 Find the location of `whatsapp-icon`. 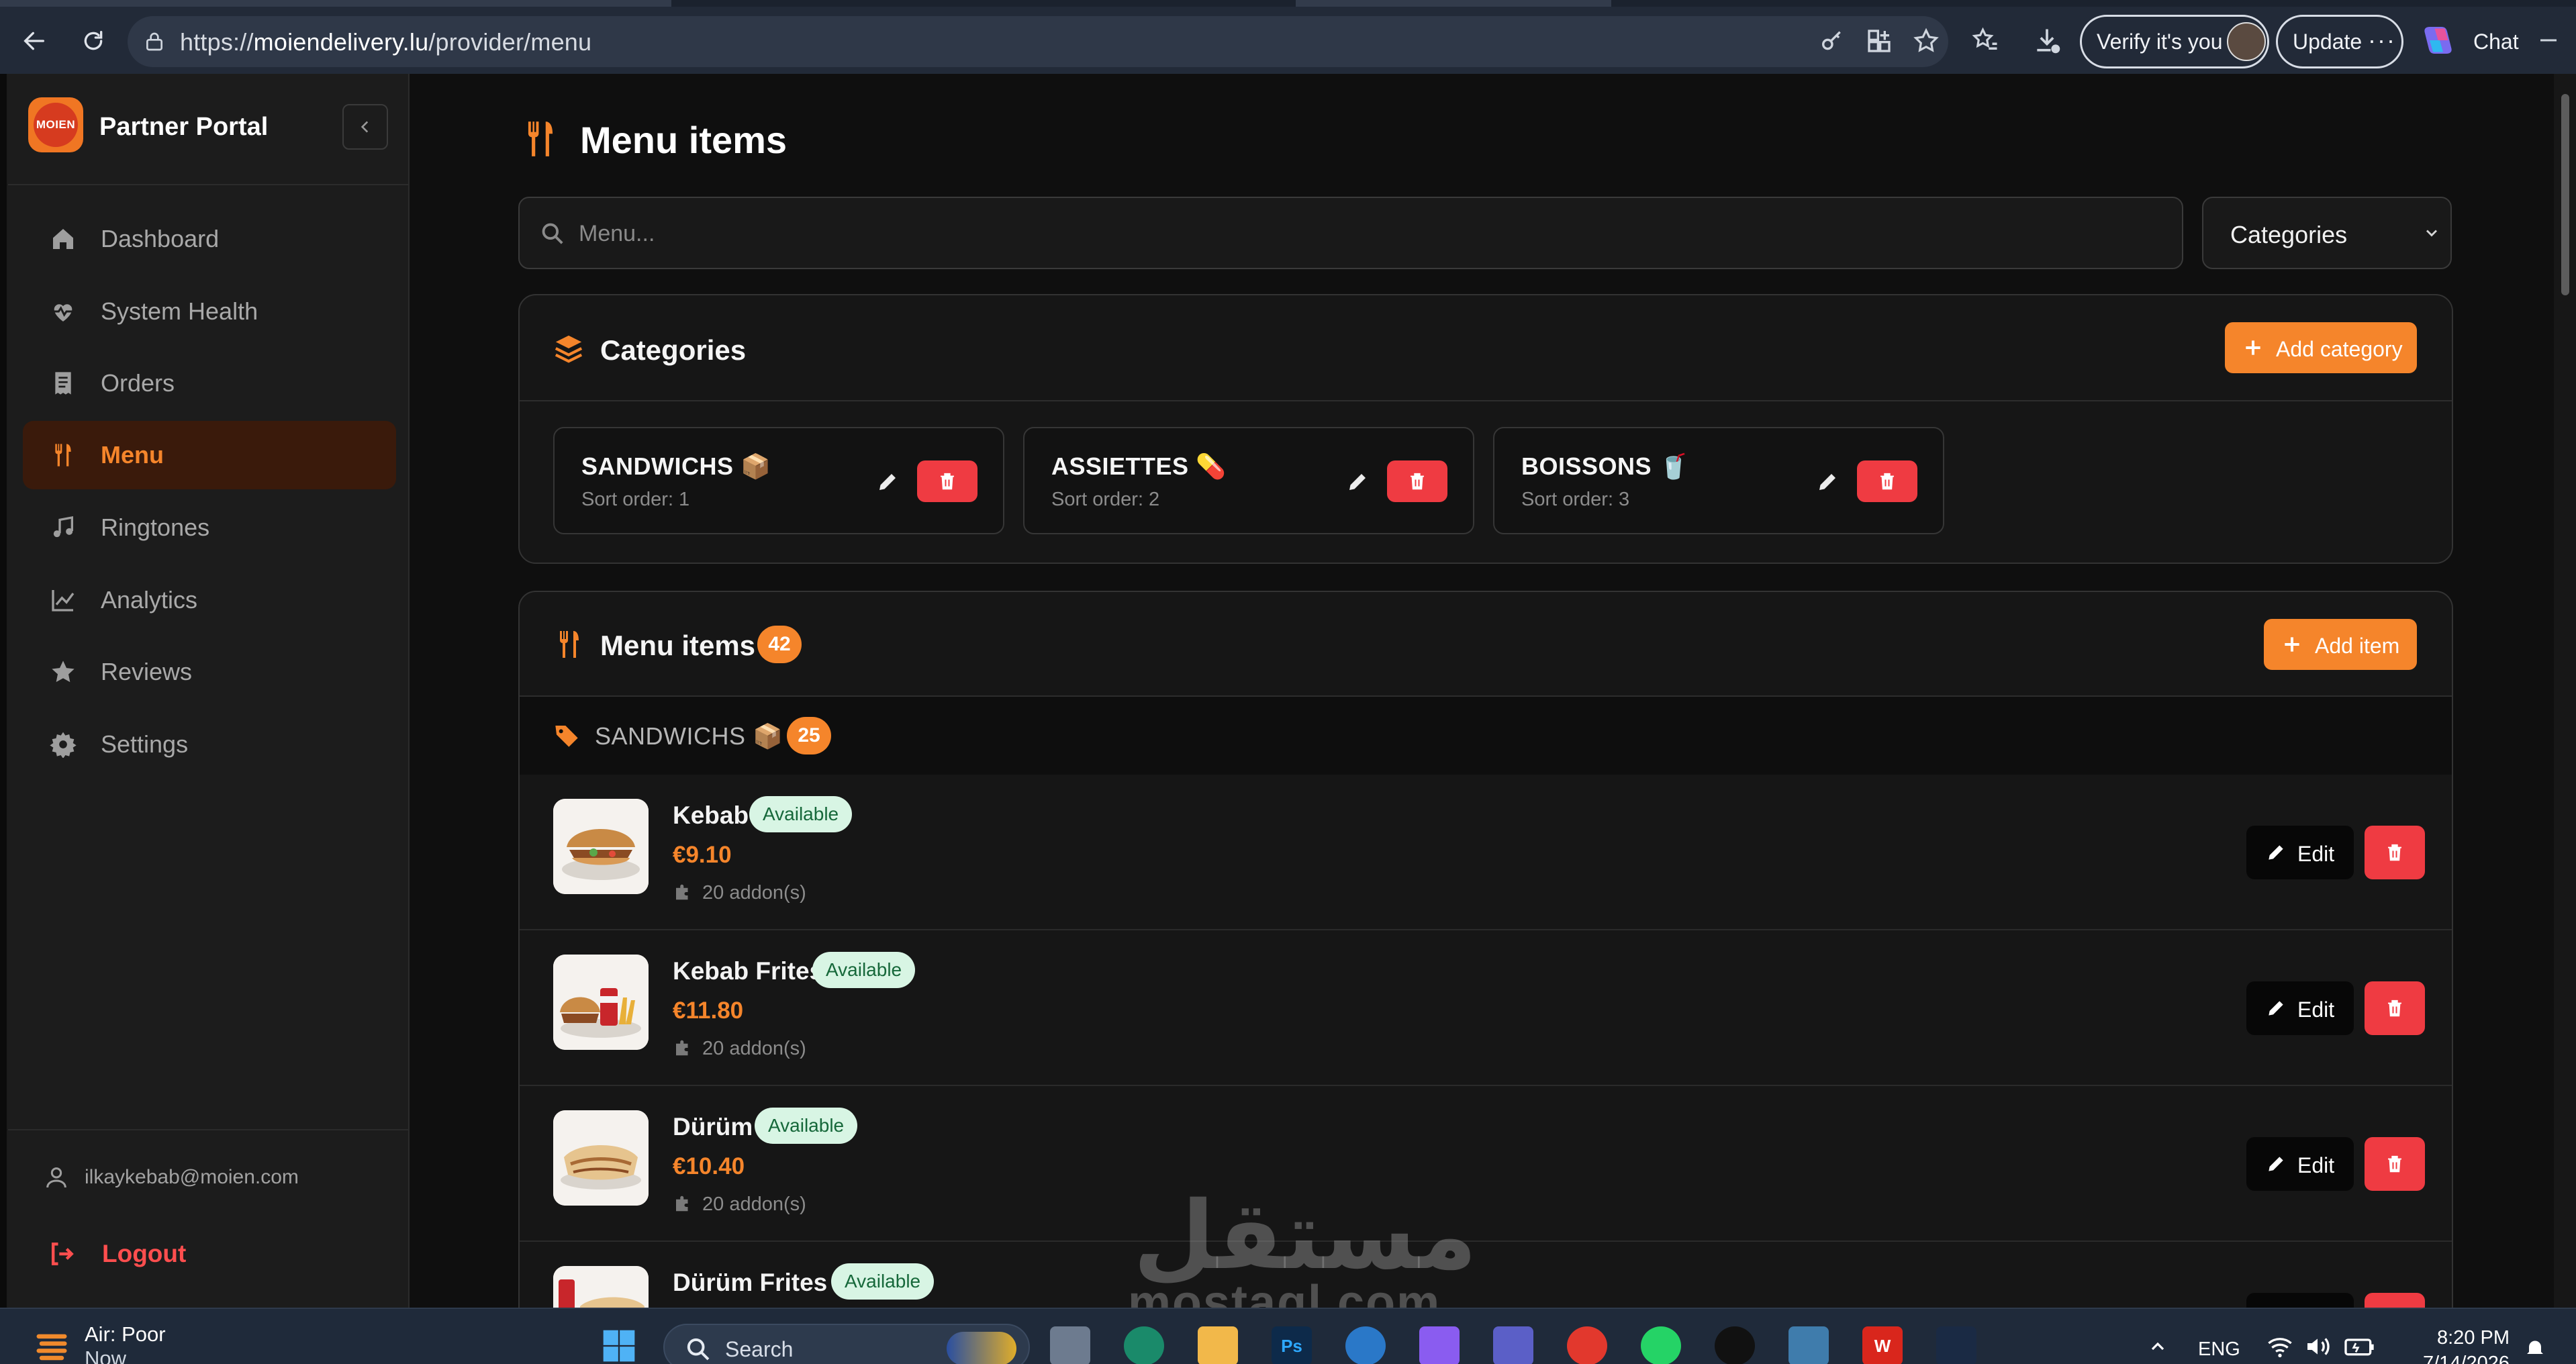

whatsapp-icon is located at coordinates (1661, 1345).